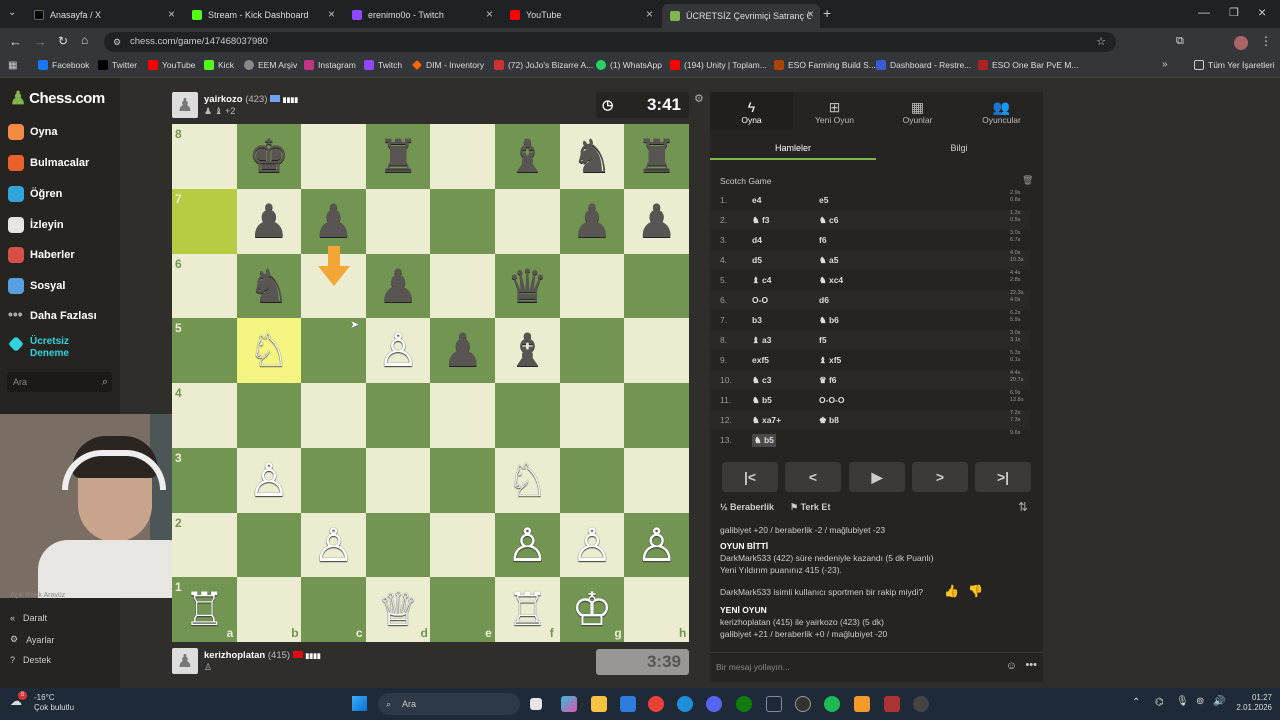 This screenshot has height=720, width=1280. Describe the element at coordinates (269, 545) in the screenshot. I see `board-square-b2` at that location.